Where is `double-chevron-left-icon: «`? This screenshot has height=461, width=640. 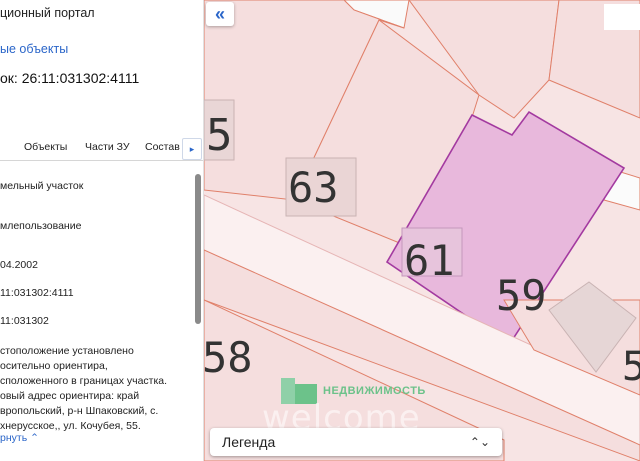 double-chevron-left-icon: « is located at coordinates (219, 13).